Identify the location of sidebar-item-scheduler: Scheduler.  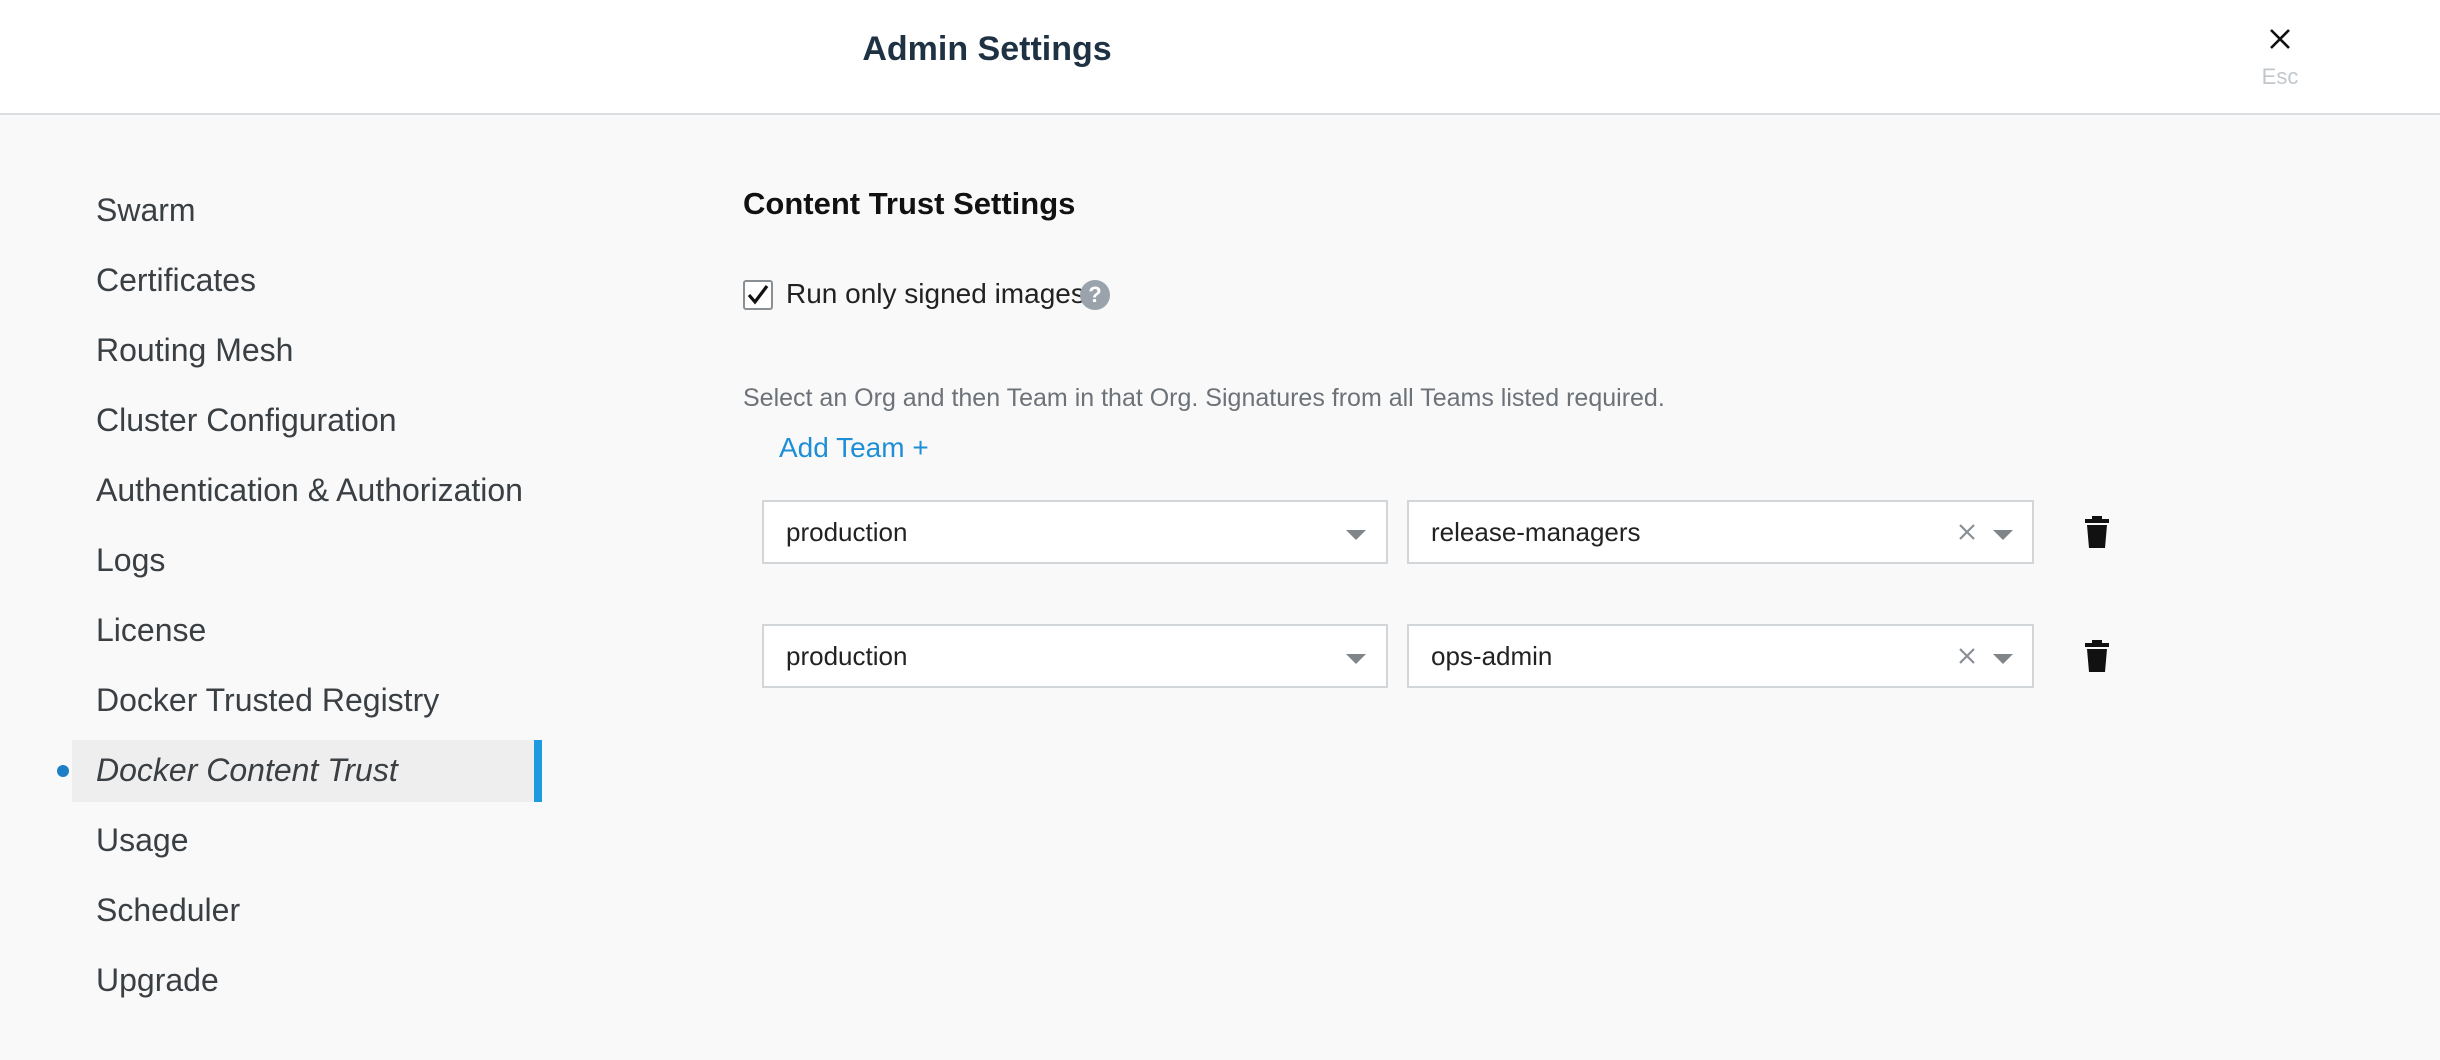
(305, 911).